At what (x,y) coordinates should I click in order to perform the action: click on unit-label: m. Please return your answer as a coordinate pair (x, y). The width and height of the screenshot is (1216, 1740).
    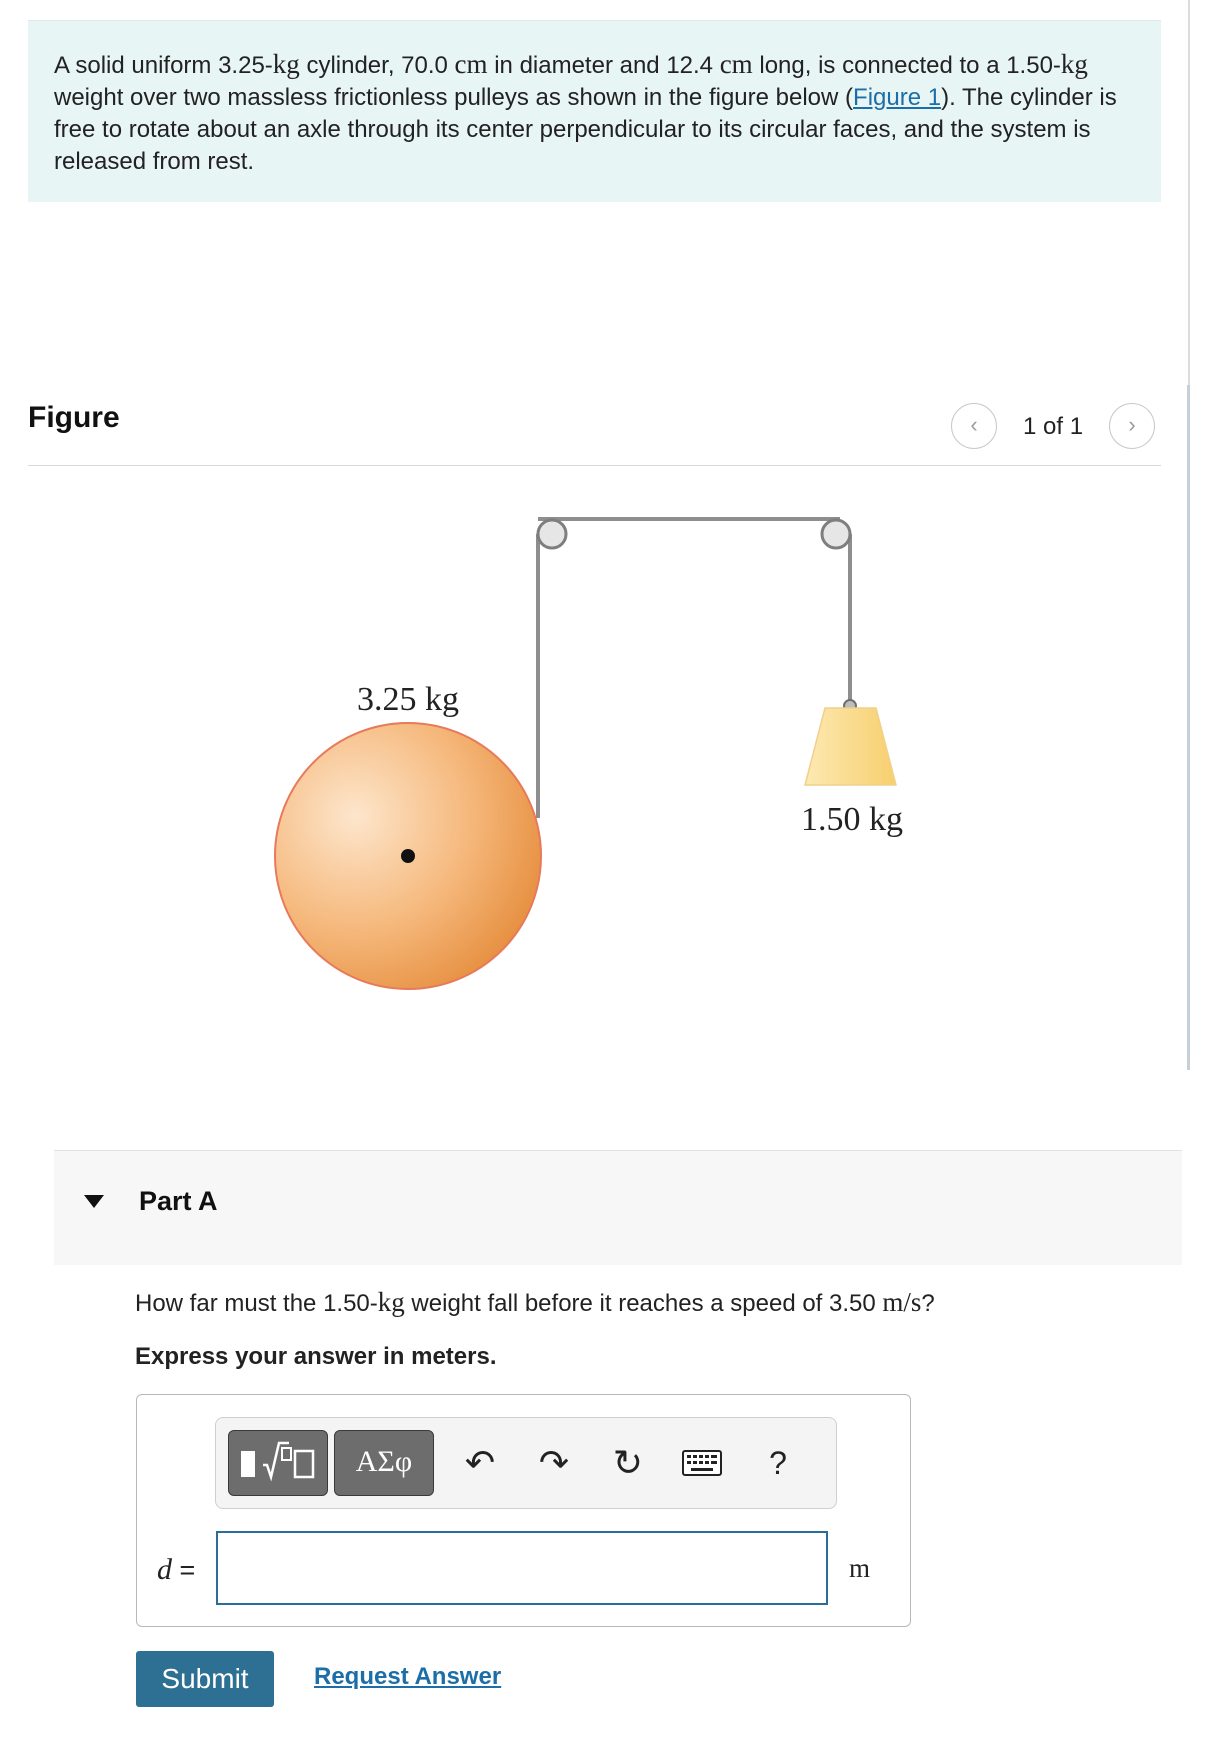
    Looking at the image, I should click on (860, 1568).